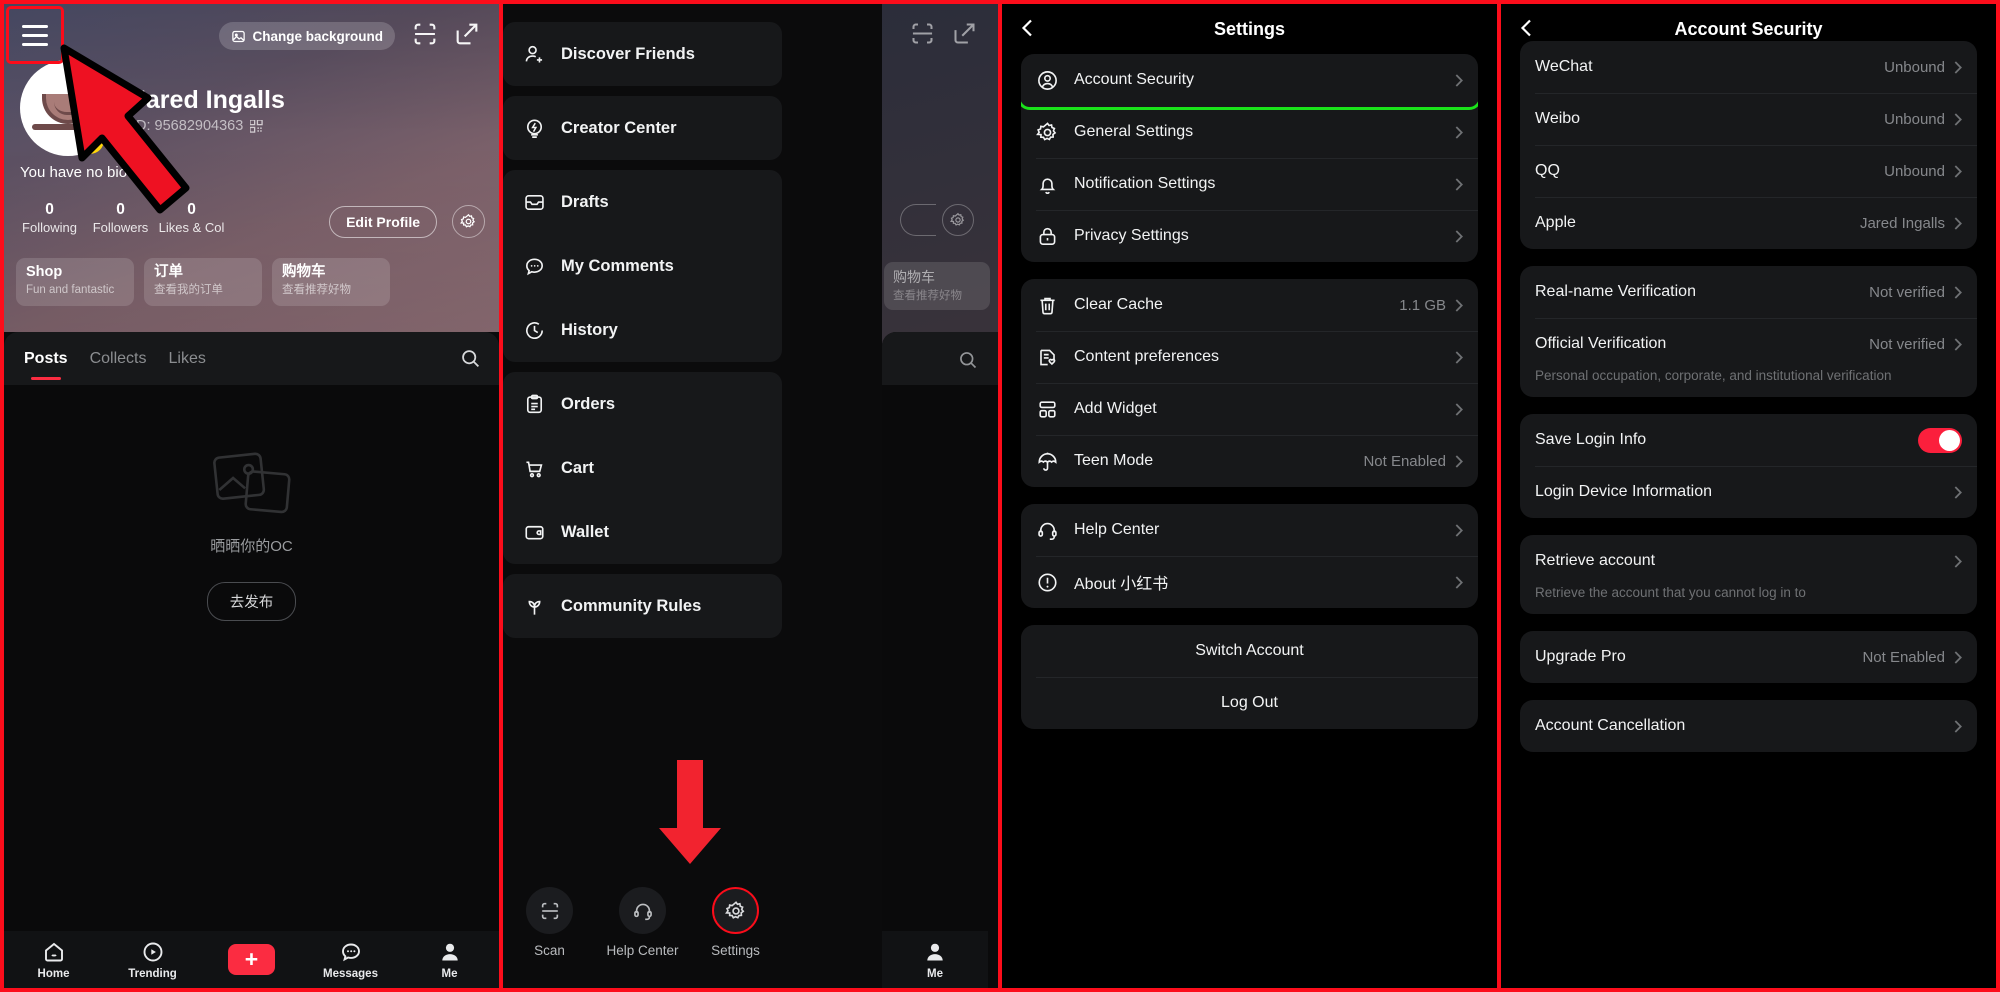 Image resolution: width=2000 pixels, height=992 pixels. I want to click on save-login-info-toggle, so click(1940, 440).